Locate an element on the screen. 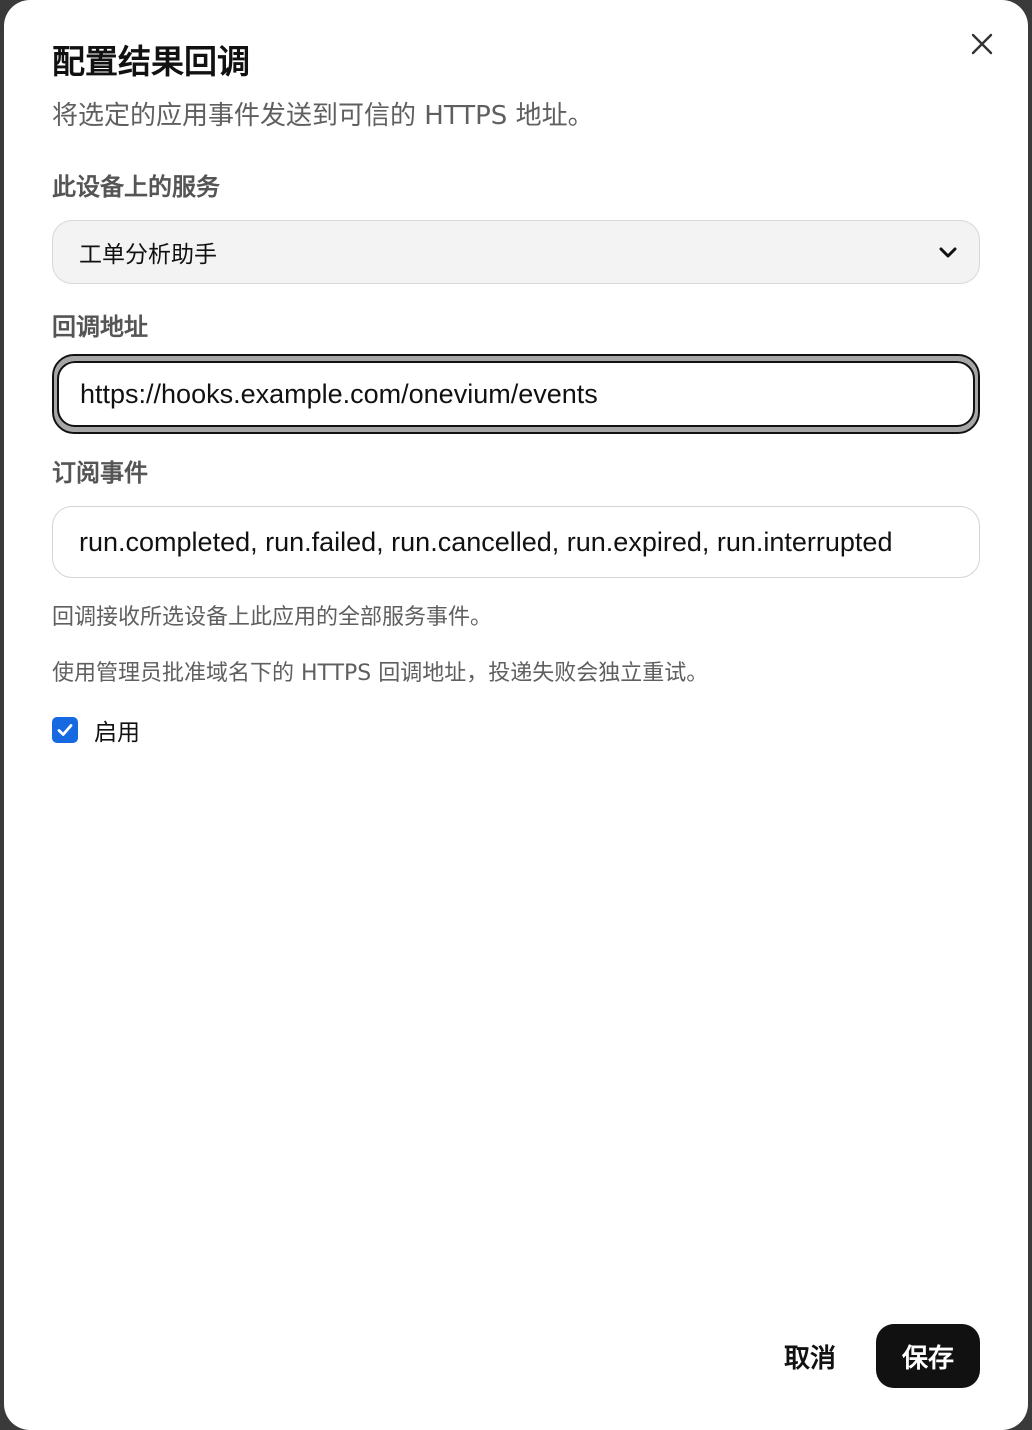  check-icon is located at coordinates (65, 730).